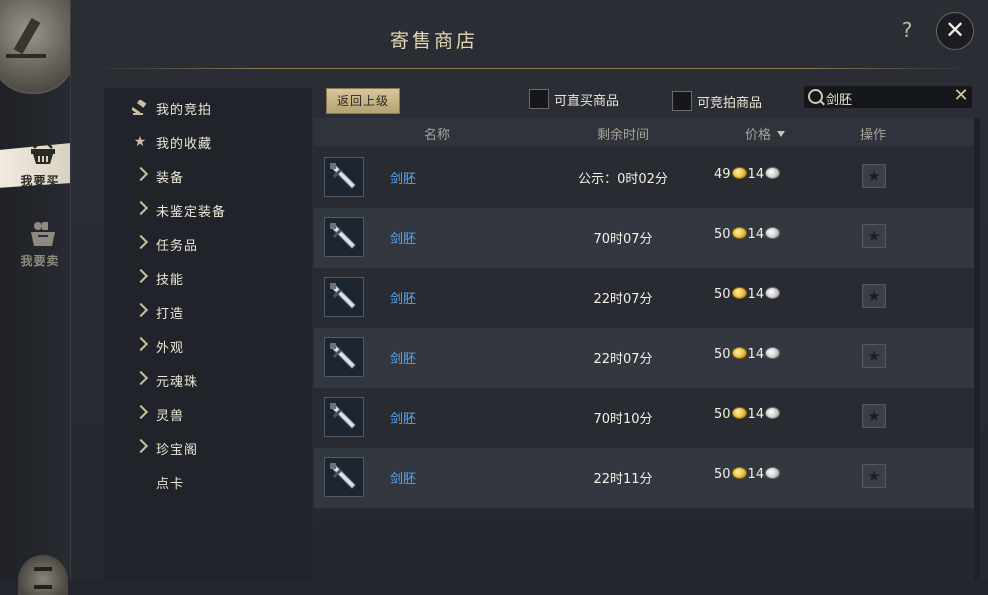 The image size is (988, 595). Describe the element at coordinates (955, 31) in the screenshot. I see `close-button: ✕` at that location.